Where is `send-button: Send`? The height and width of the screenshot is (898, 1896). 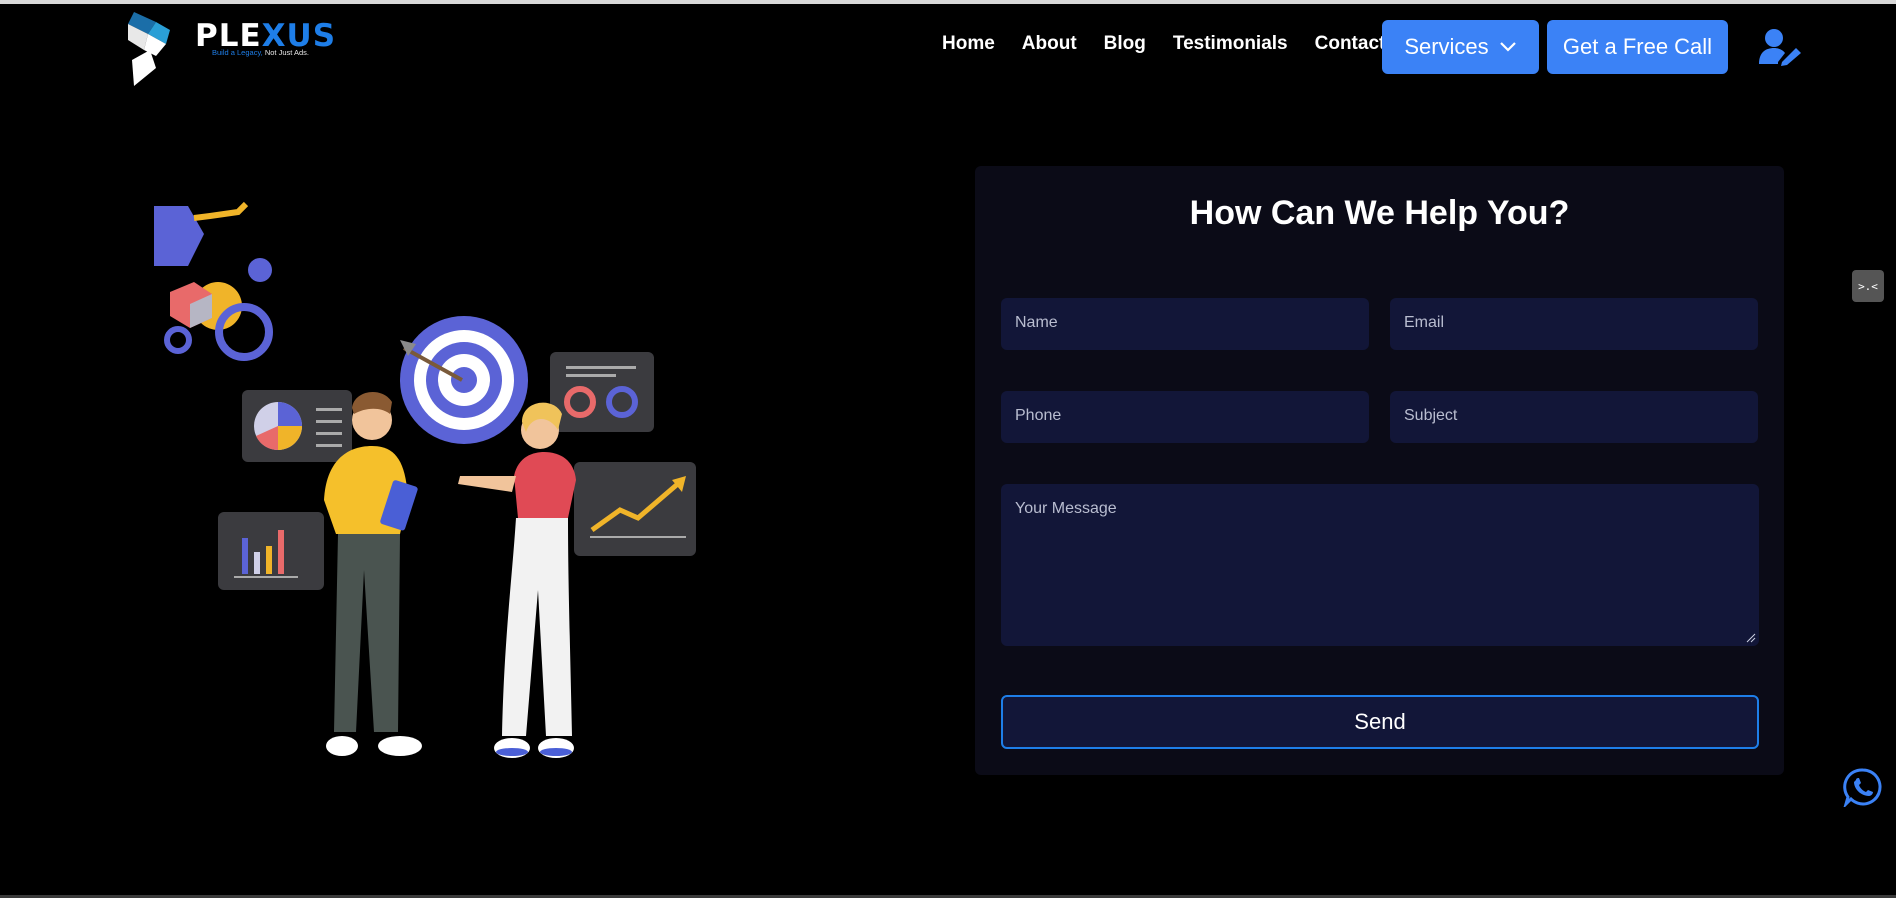 send-button: Send is located at coordinates (1380, 722).